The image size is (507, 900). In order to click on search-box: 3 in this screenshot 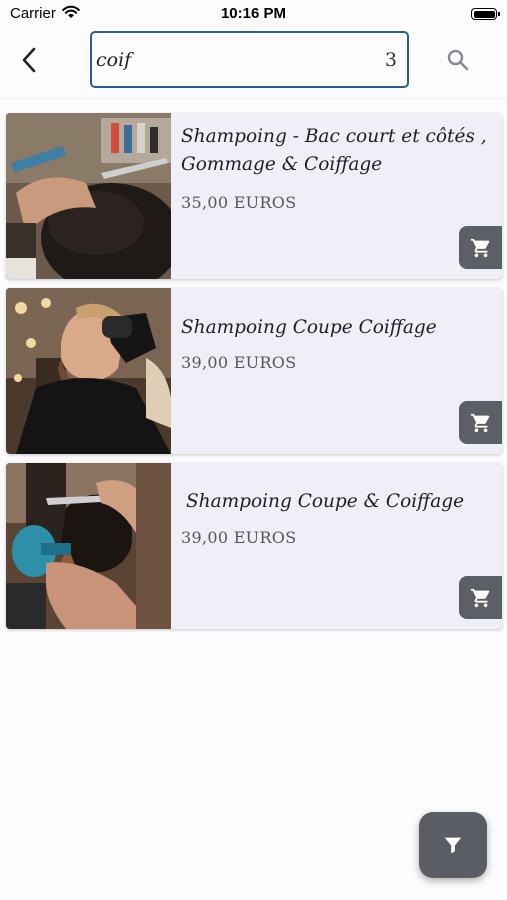, I will do `click(249, 59)`.